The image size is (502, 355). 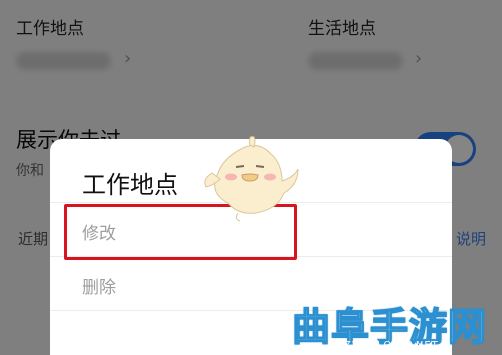 I want to click on watermark-url: ZWFW.QFSP.NET, so click(x=391, y=345).